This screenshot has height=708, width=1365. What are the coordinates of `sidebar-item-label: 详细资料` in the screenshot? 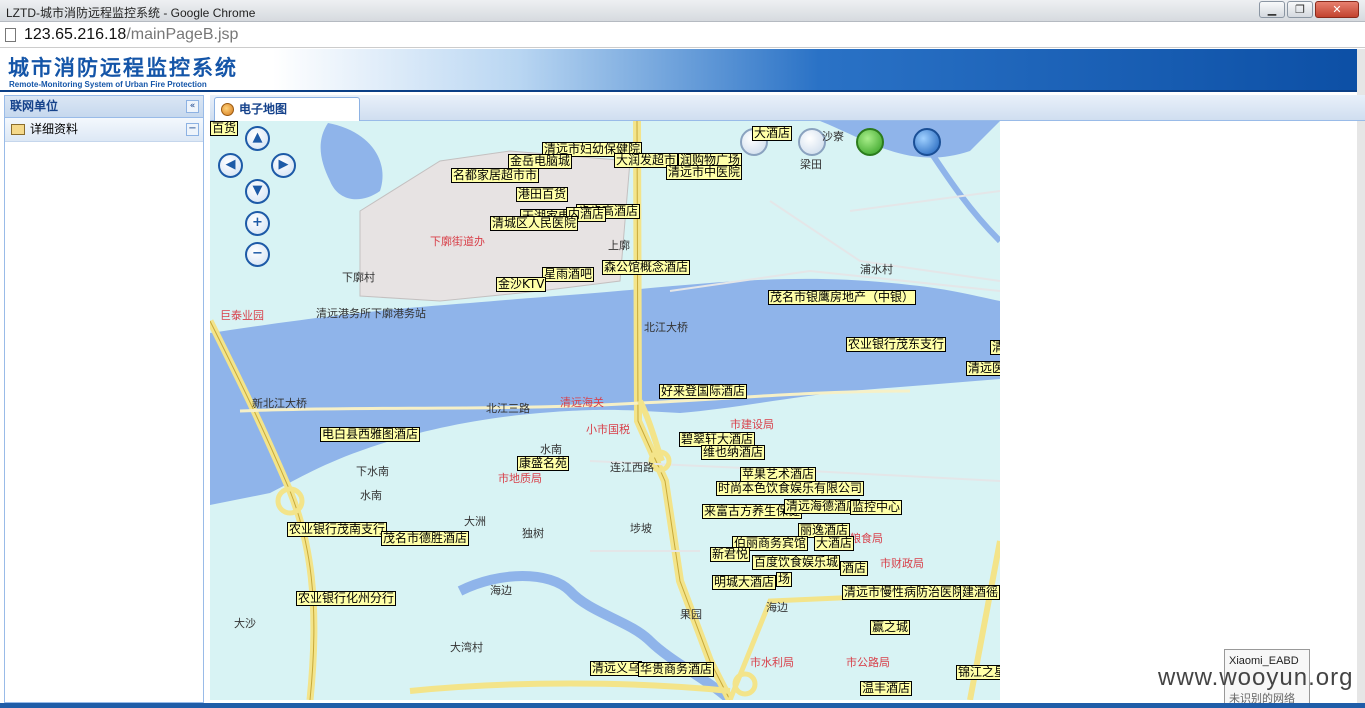 It's located at (54, 129).